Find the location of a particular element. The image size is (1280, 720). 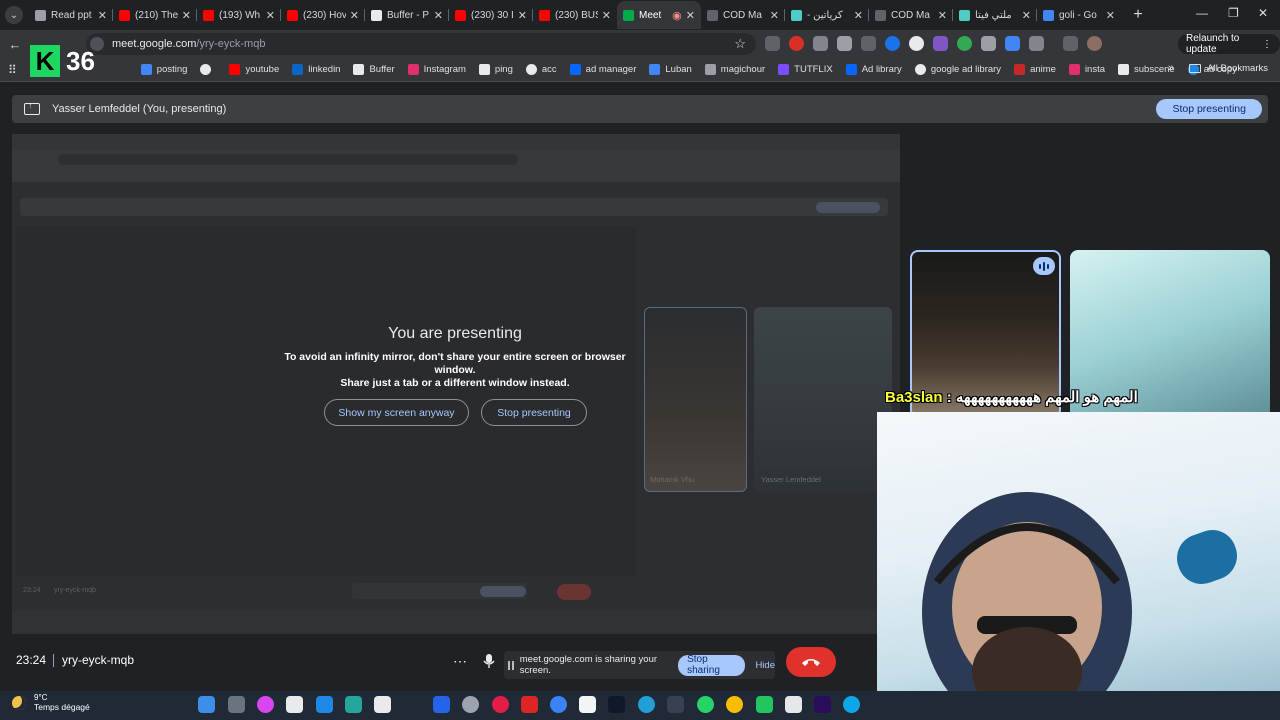

tab-multivita: ملتي فيتا ✕ is located at coordinates (995, 15).